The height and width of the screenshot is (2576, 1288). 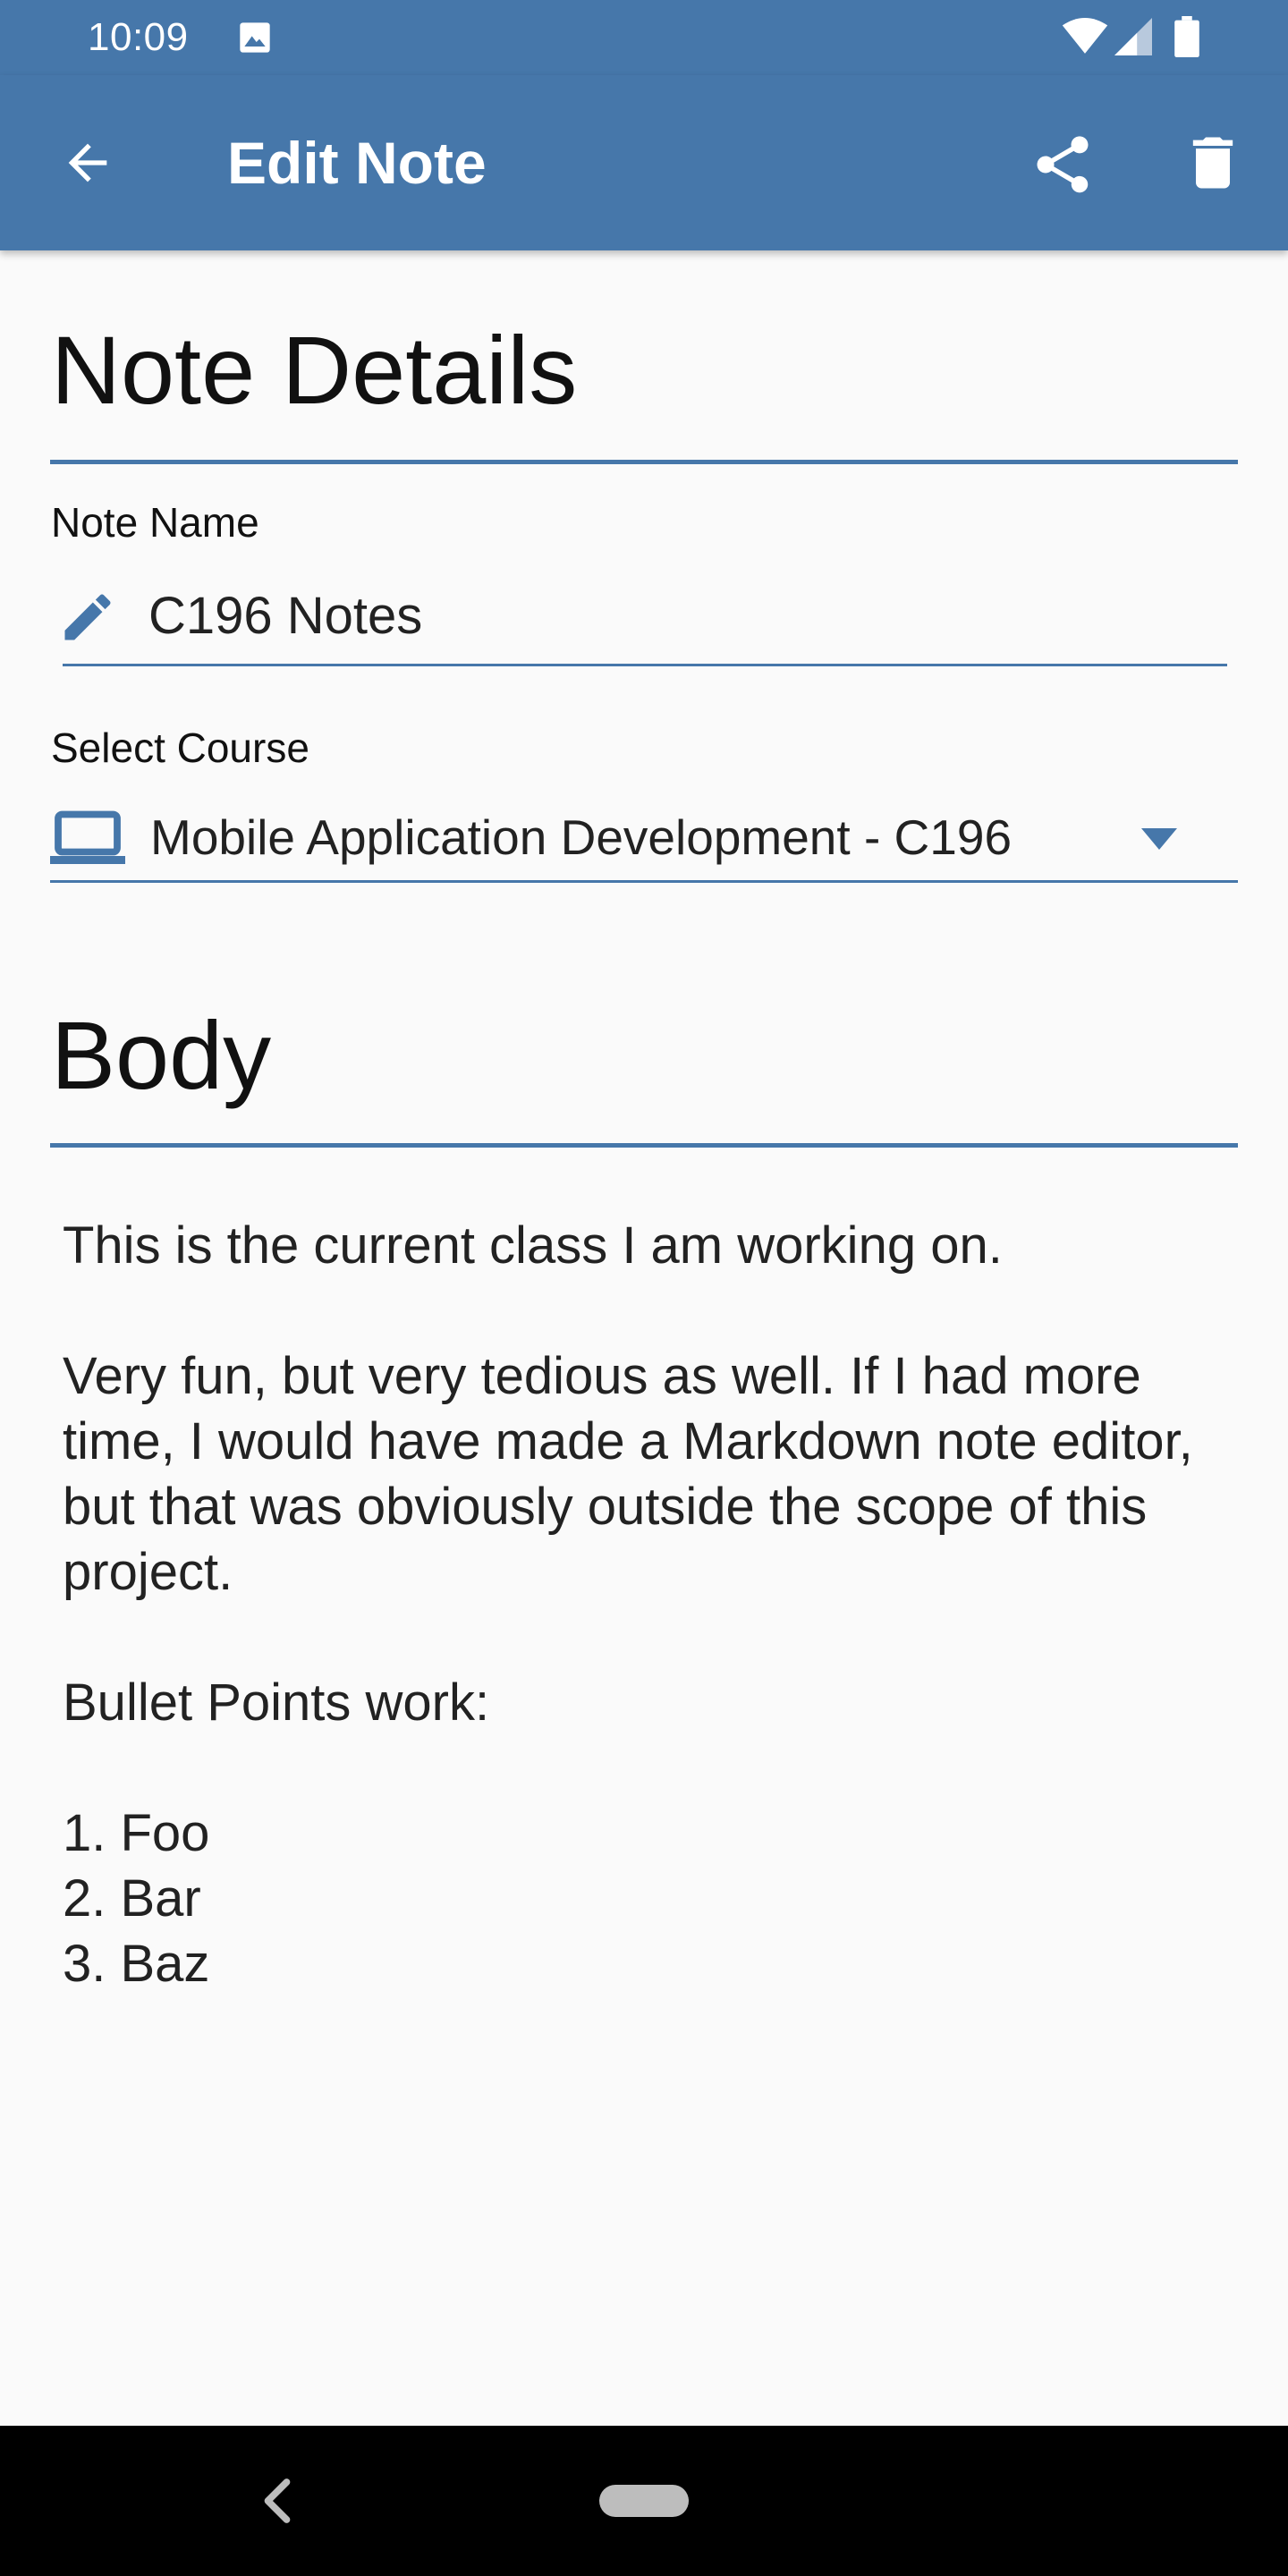 I want to click on app-bar: Edit Note, so click(x=644, y=162).